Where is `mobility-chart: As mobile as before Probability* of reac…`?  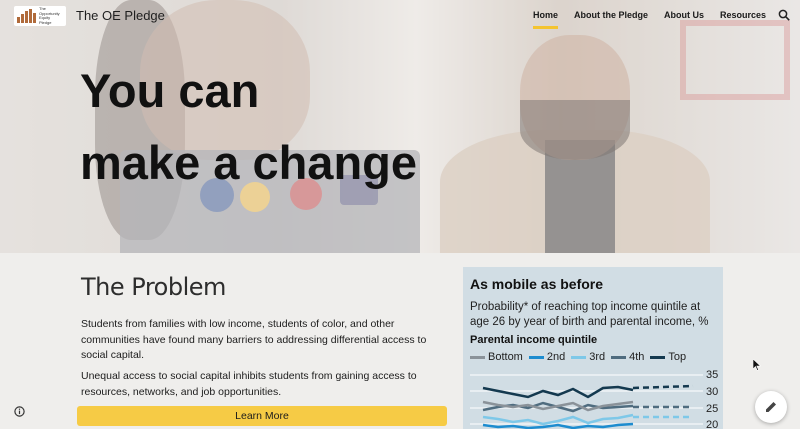
mobility-chart: As mobile as before Probability* of reac… is located at coordinates (593, 348).